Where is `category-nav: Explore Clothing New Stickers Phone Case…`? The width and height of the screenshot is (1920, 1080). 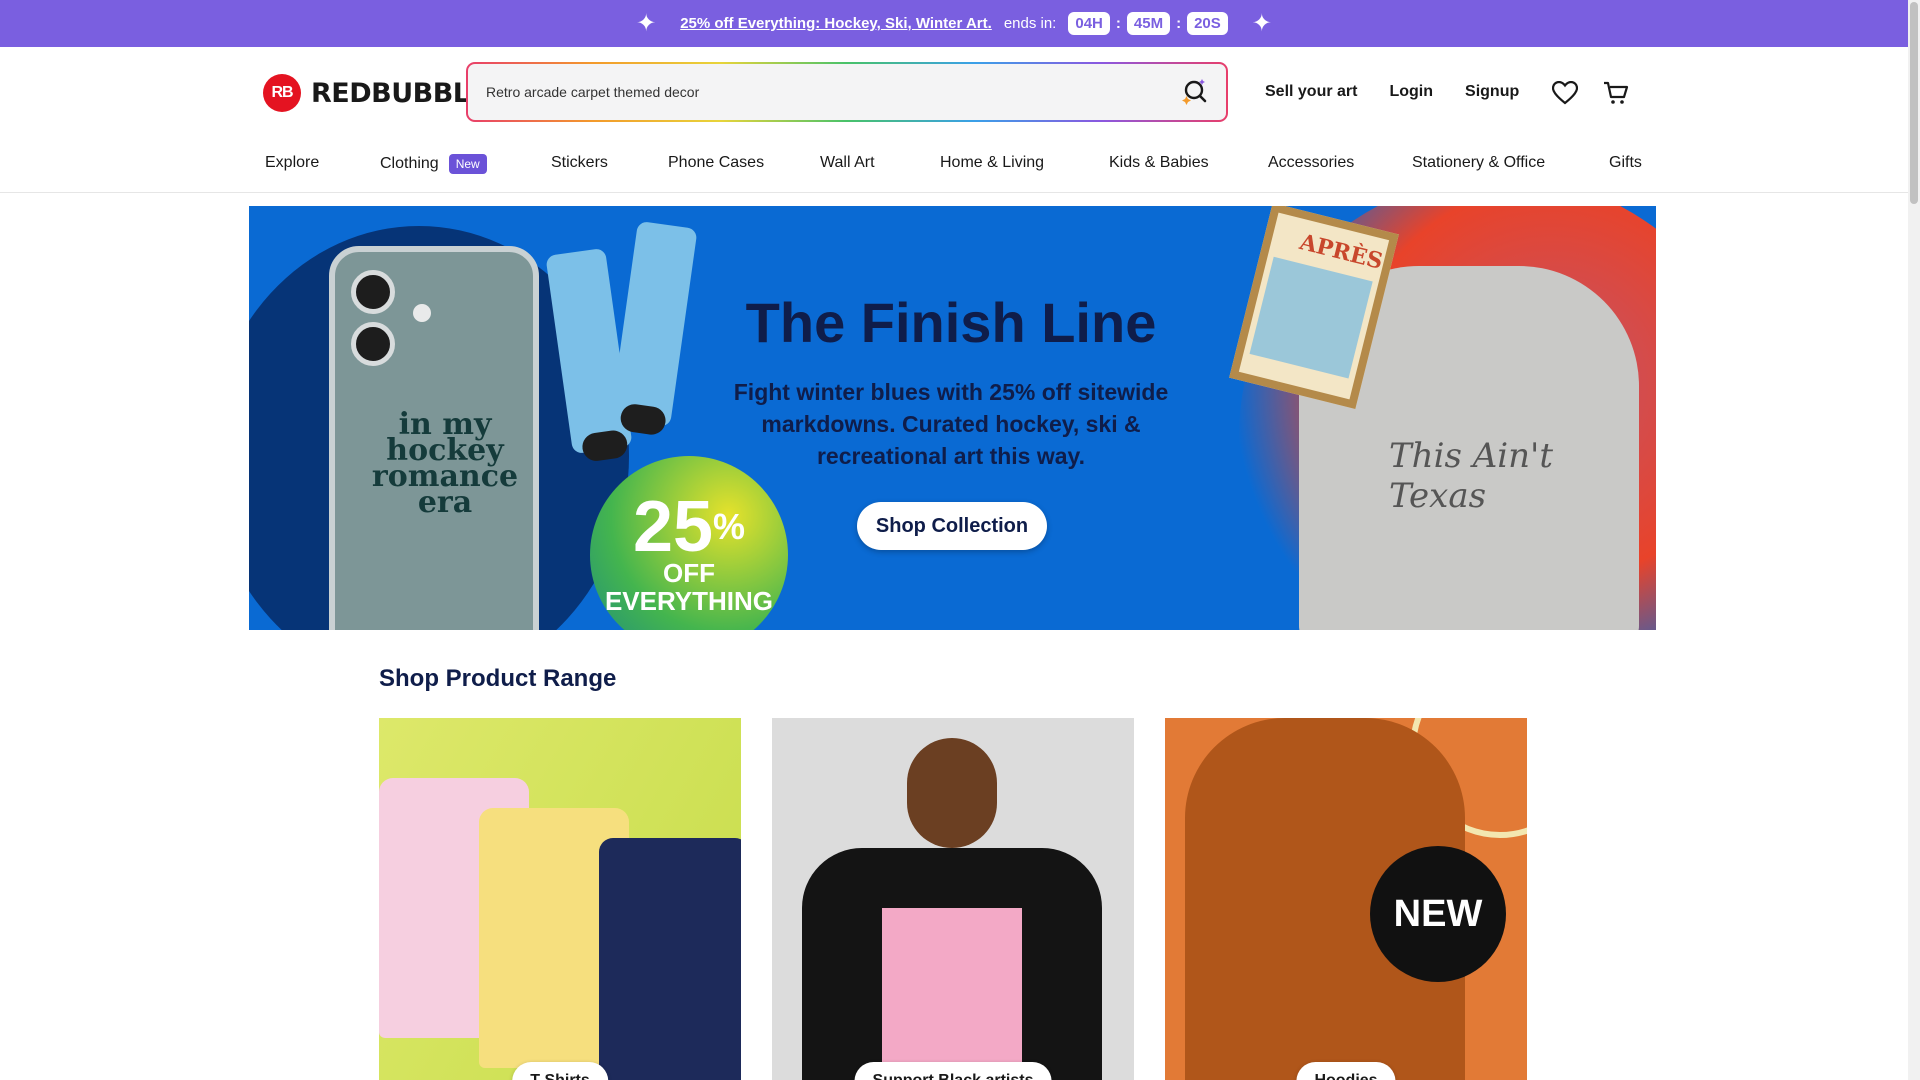 category-nav: Explore Clothing New Stickers Phone Case… is located at coordinates (954, 167).